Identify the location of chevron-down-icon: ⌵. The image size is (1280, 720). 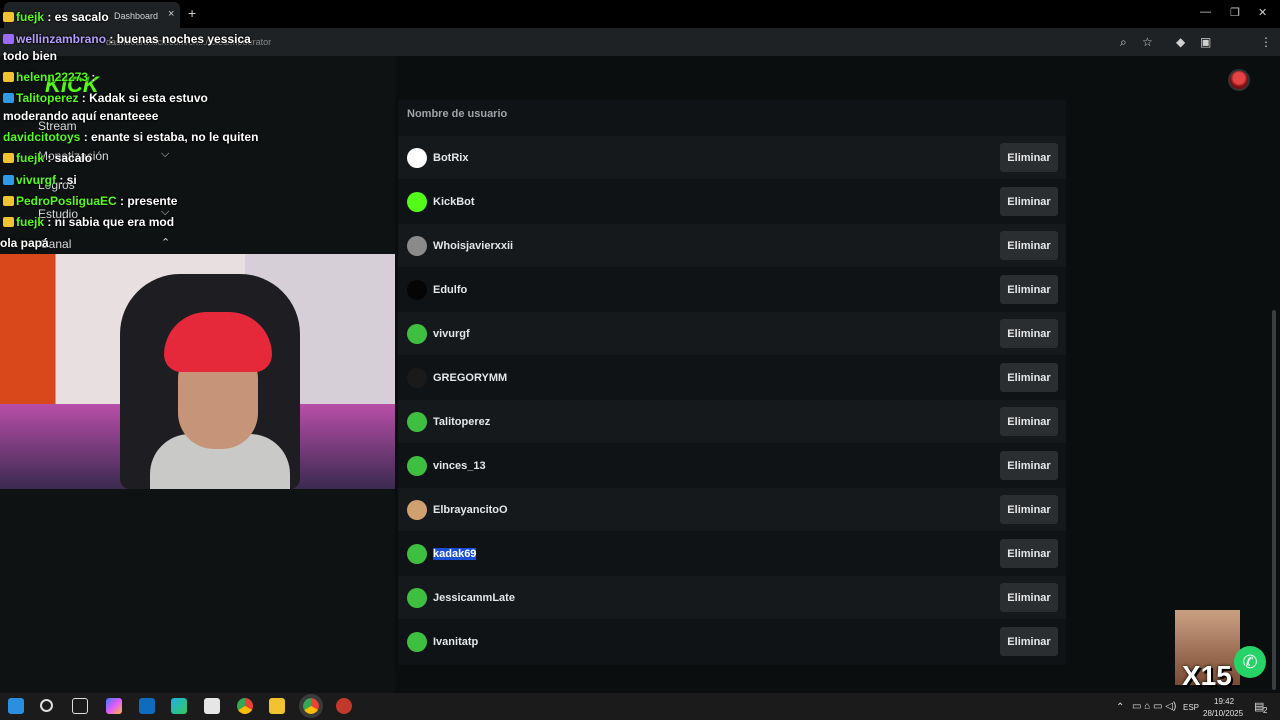
(165, 154).